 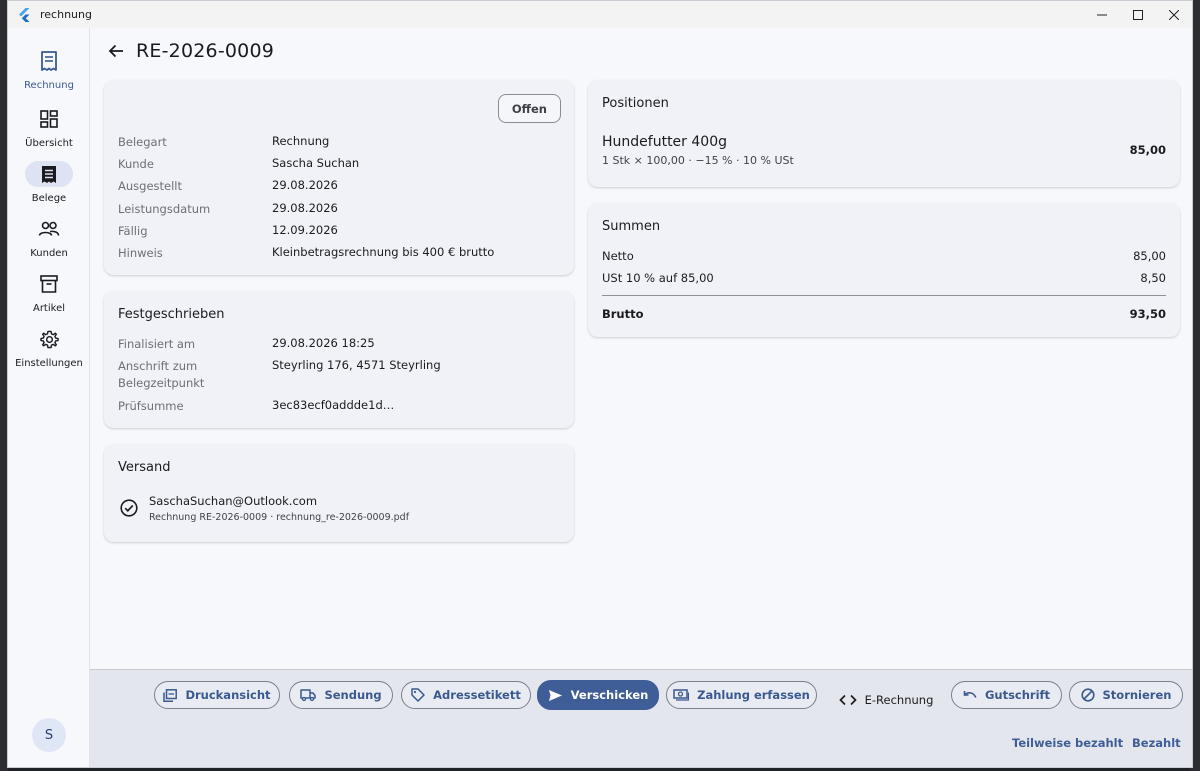 I want to click on archive-box-icon, so click(x=49, y=284).